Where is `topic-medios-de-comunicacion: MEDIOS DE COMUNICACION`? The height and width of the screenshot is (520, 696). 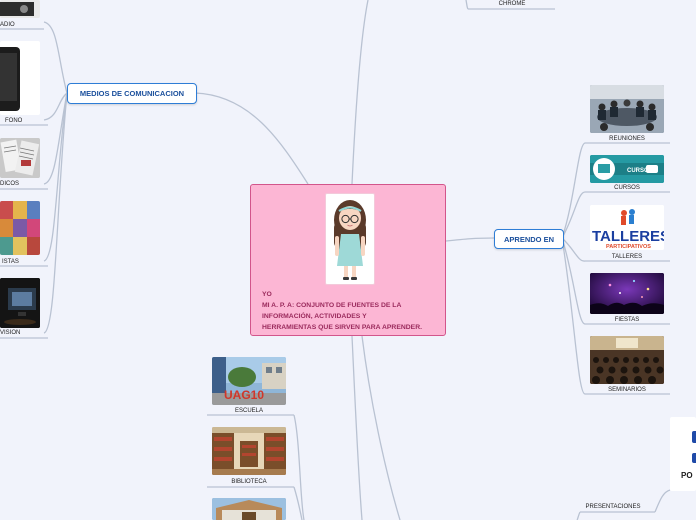 topic-medios-de-comunicacion: MEDIOS DE COMUNICACION is located at coordinates (132, 93).